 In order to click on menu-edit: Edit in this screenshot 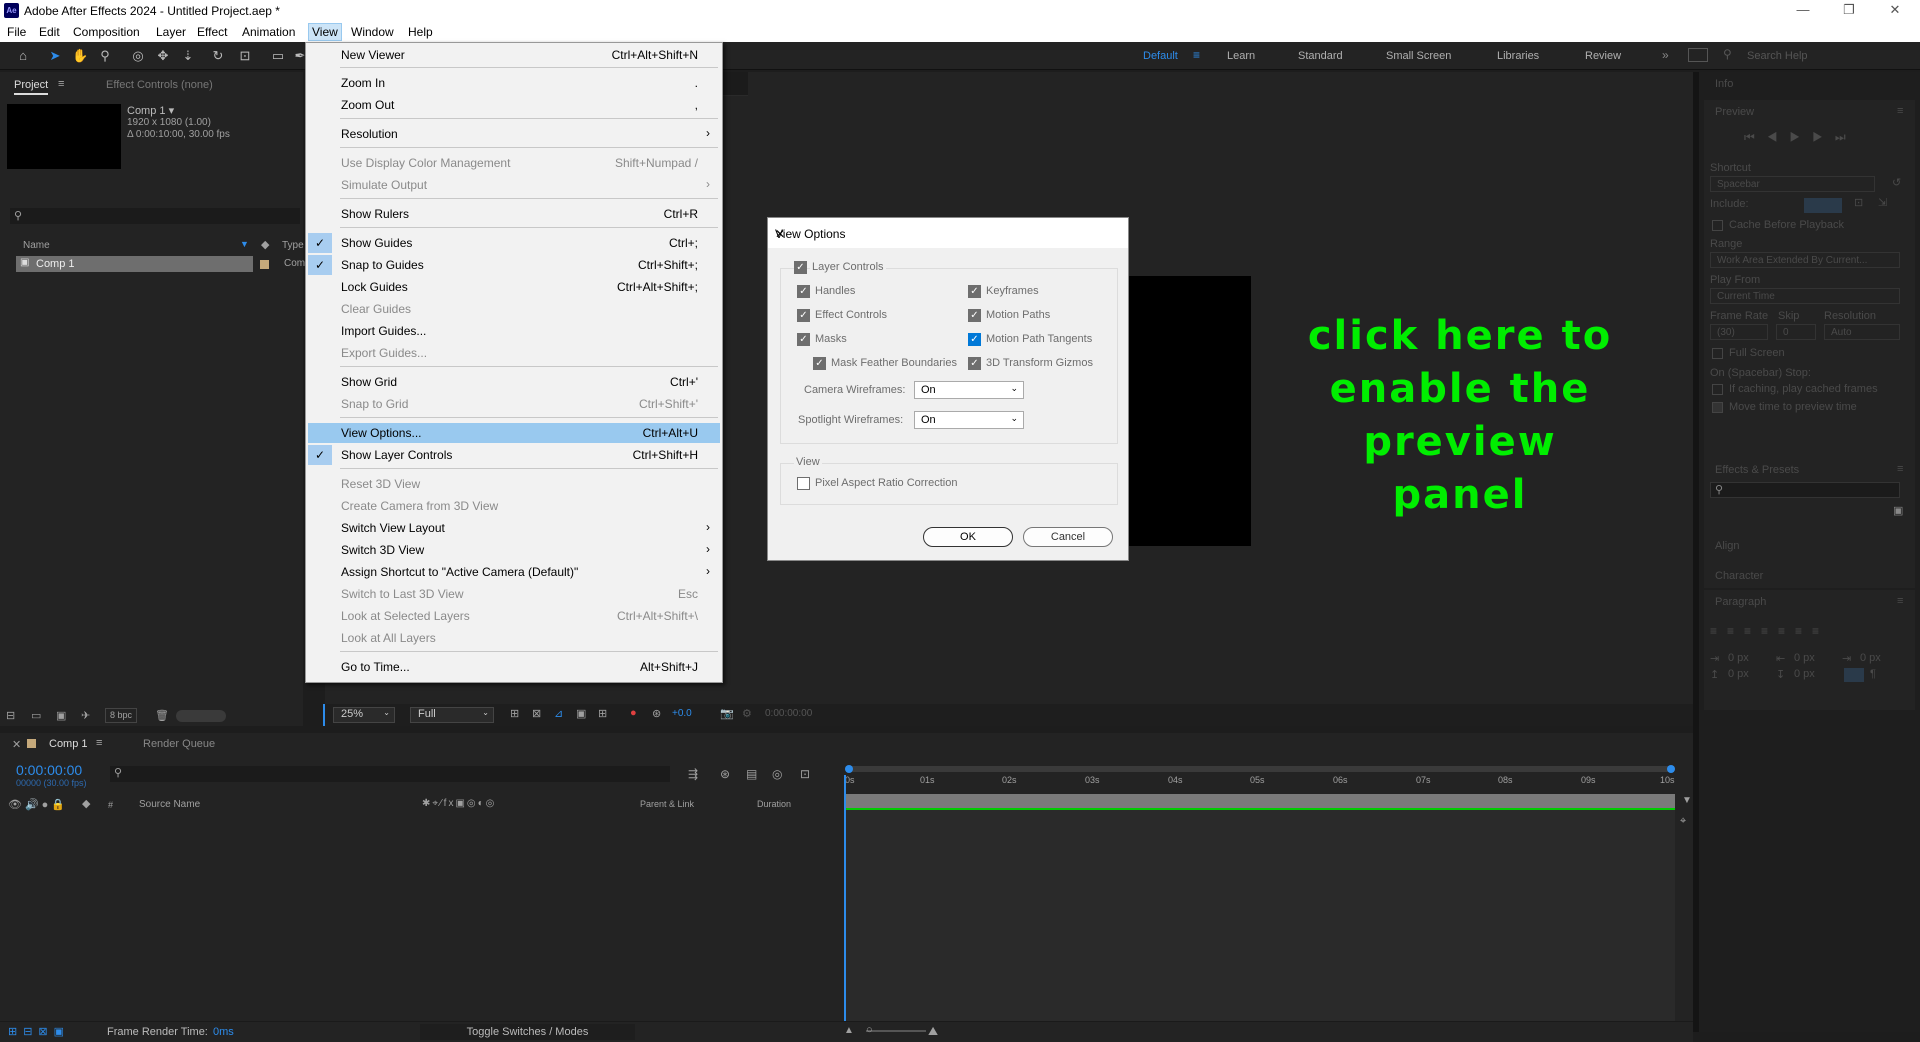, I will do `click(49, 32)`.